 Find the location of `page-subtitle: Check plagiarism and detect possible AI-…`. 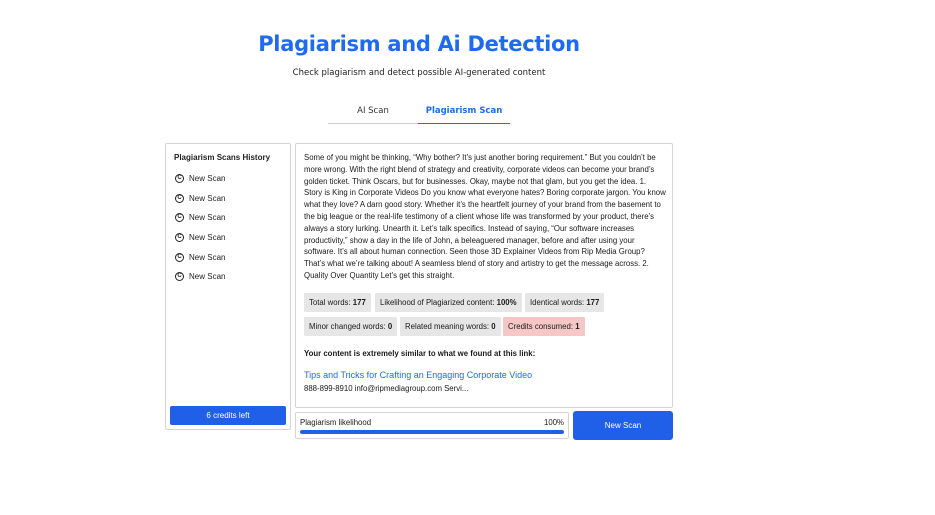

page-subtitle: Check plagiarism and detect possible AI-… is located at coordinates (419, 73).